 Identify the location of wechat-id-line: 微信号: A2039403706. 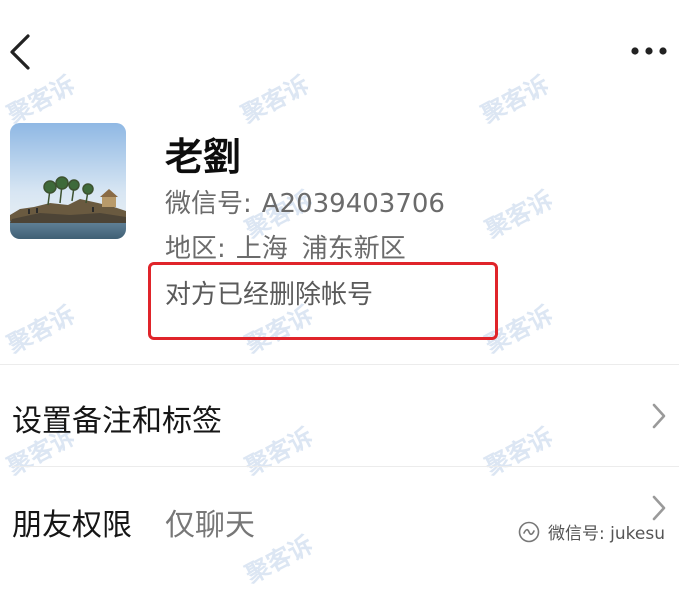
(305, 201).